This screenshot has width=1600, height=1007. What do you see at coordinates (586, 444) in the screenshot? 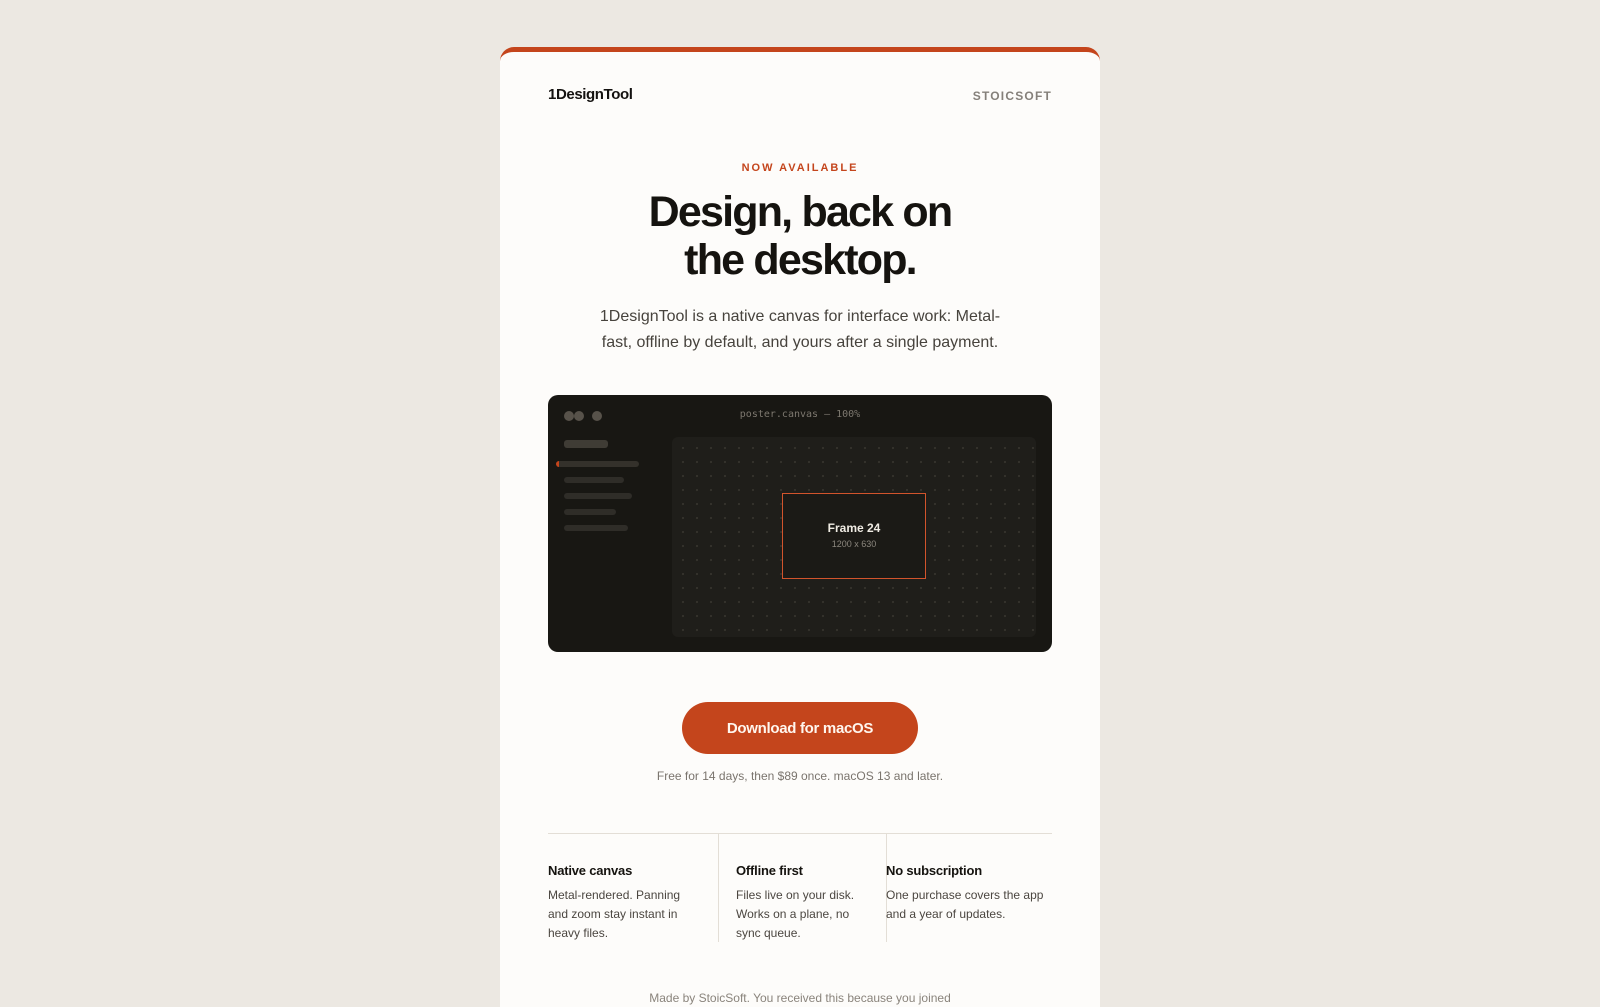
I see `preview-sidebar-heading` at bounding box center [586, 444].